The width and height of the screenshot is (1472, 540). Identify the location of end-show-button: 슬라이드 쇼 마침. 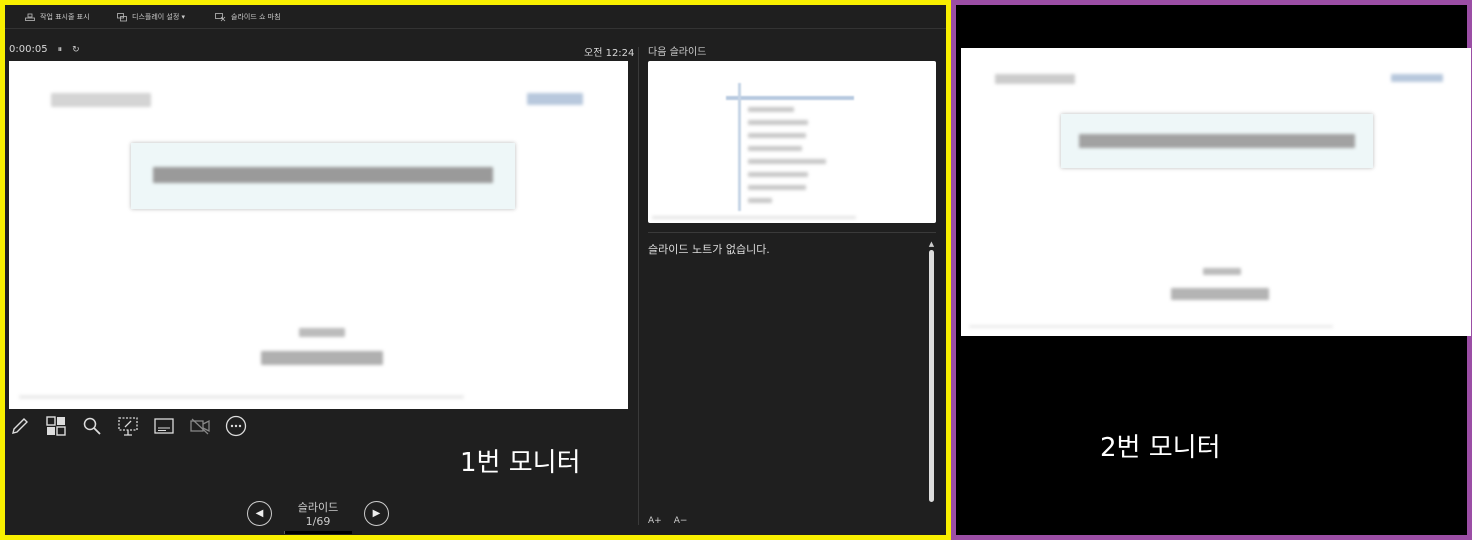
(248, 17).